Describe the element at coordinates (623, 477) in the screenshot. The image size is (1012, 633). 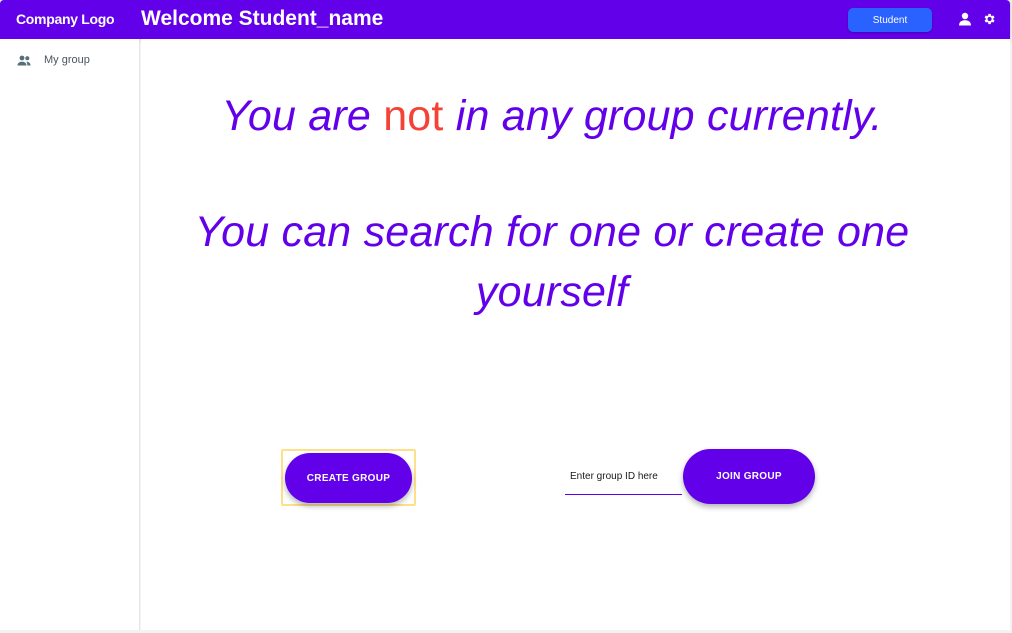
I see `group-id-input` at that location.